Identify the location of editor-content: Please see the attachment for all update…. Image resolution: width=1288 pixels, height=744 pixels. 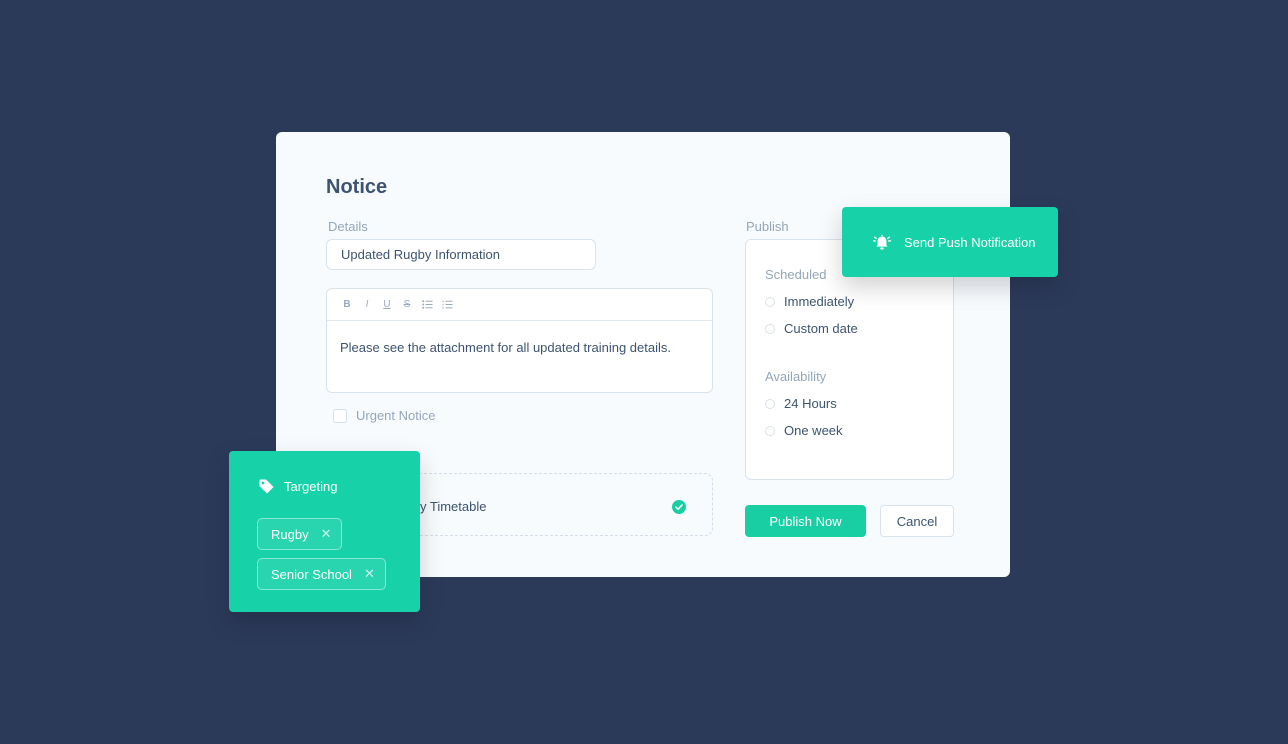
(505, 347).